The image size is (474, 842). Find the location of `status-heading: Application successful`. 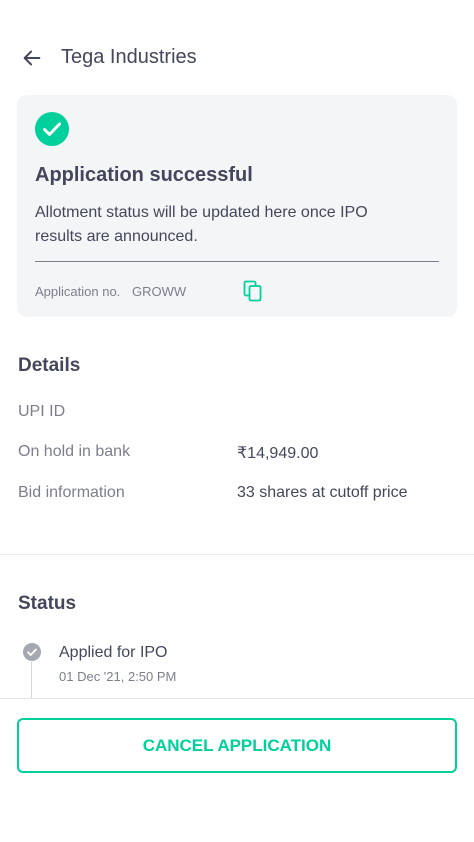

status-heading: Application successful is located at coordinates (144, 175).